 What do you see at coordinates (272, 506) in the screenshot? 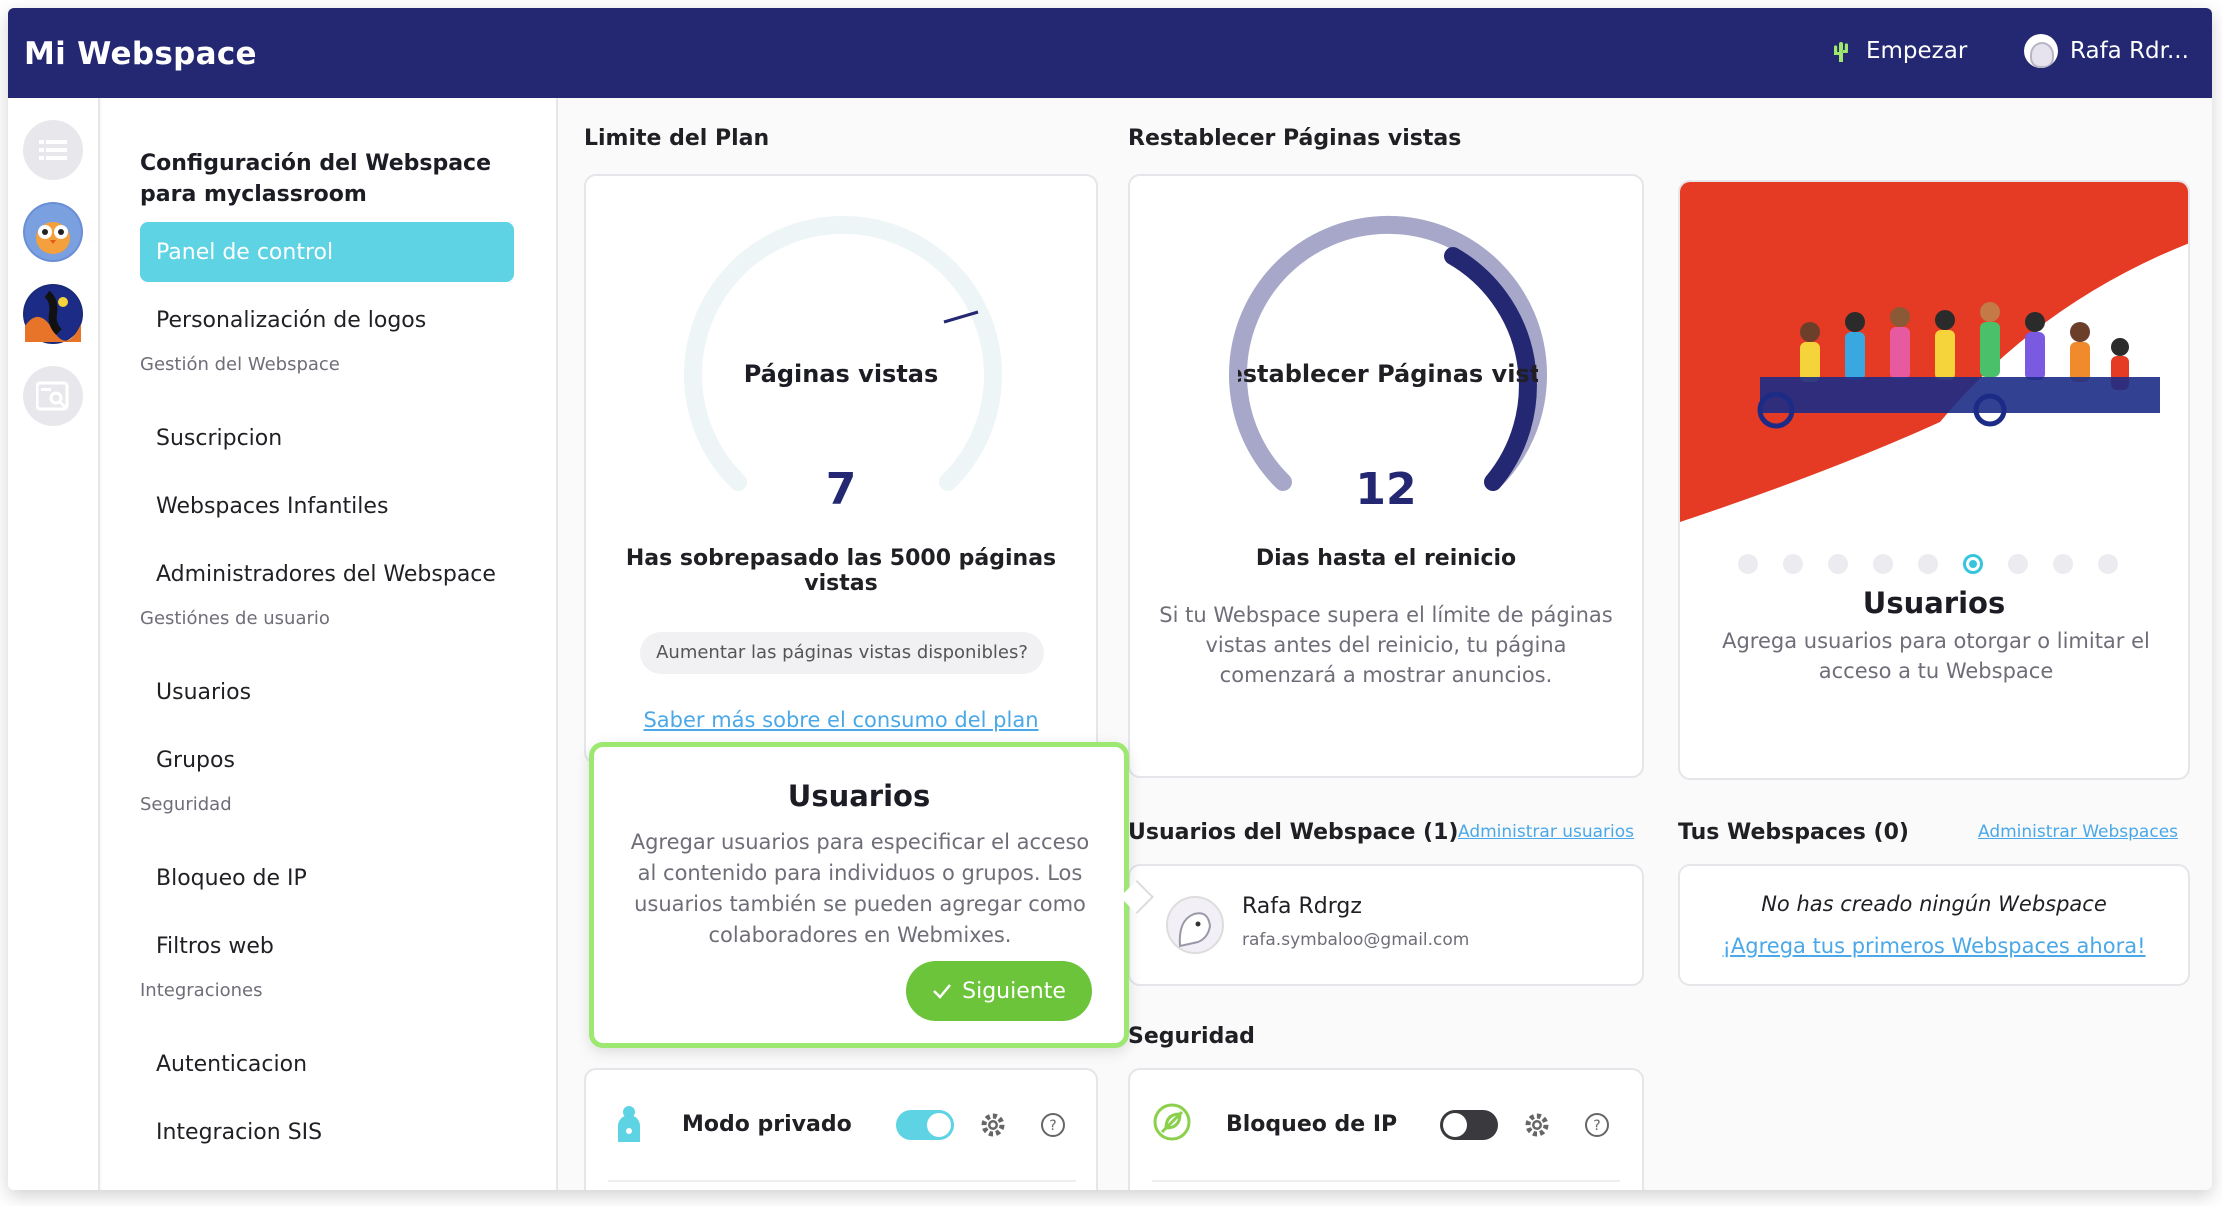
I see `sidebar-item-webspaces-infantiles: Webspaces Infantiles` at bounding box center [272, 506].